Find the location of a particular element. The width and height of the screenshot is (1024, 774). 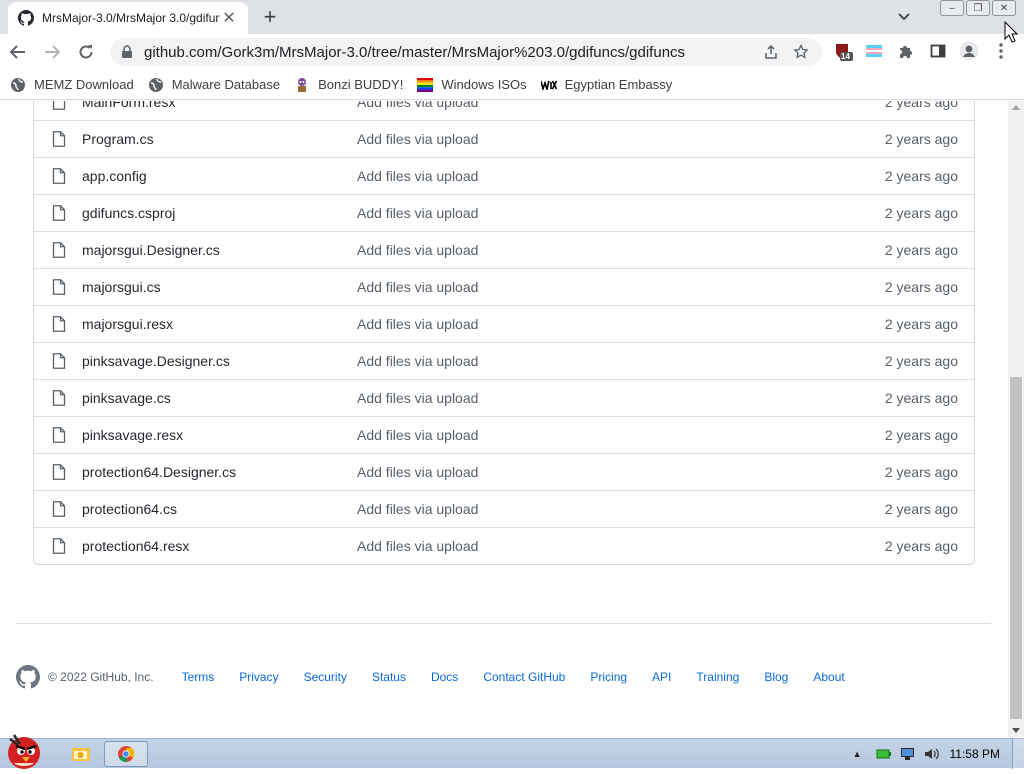

window-controls: – ❐ ✕ is located at coordinates (978, 8).